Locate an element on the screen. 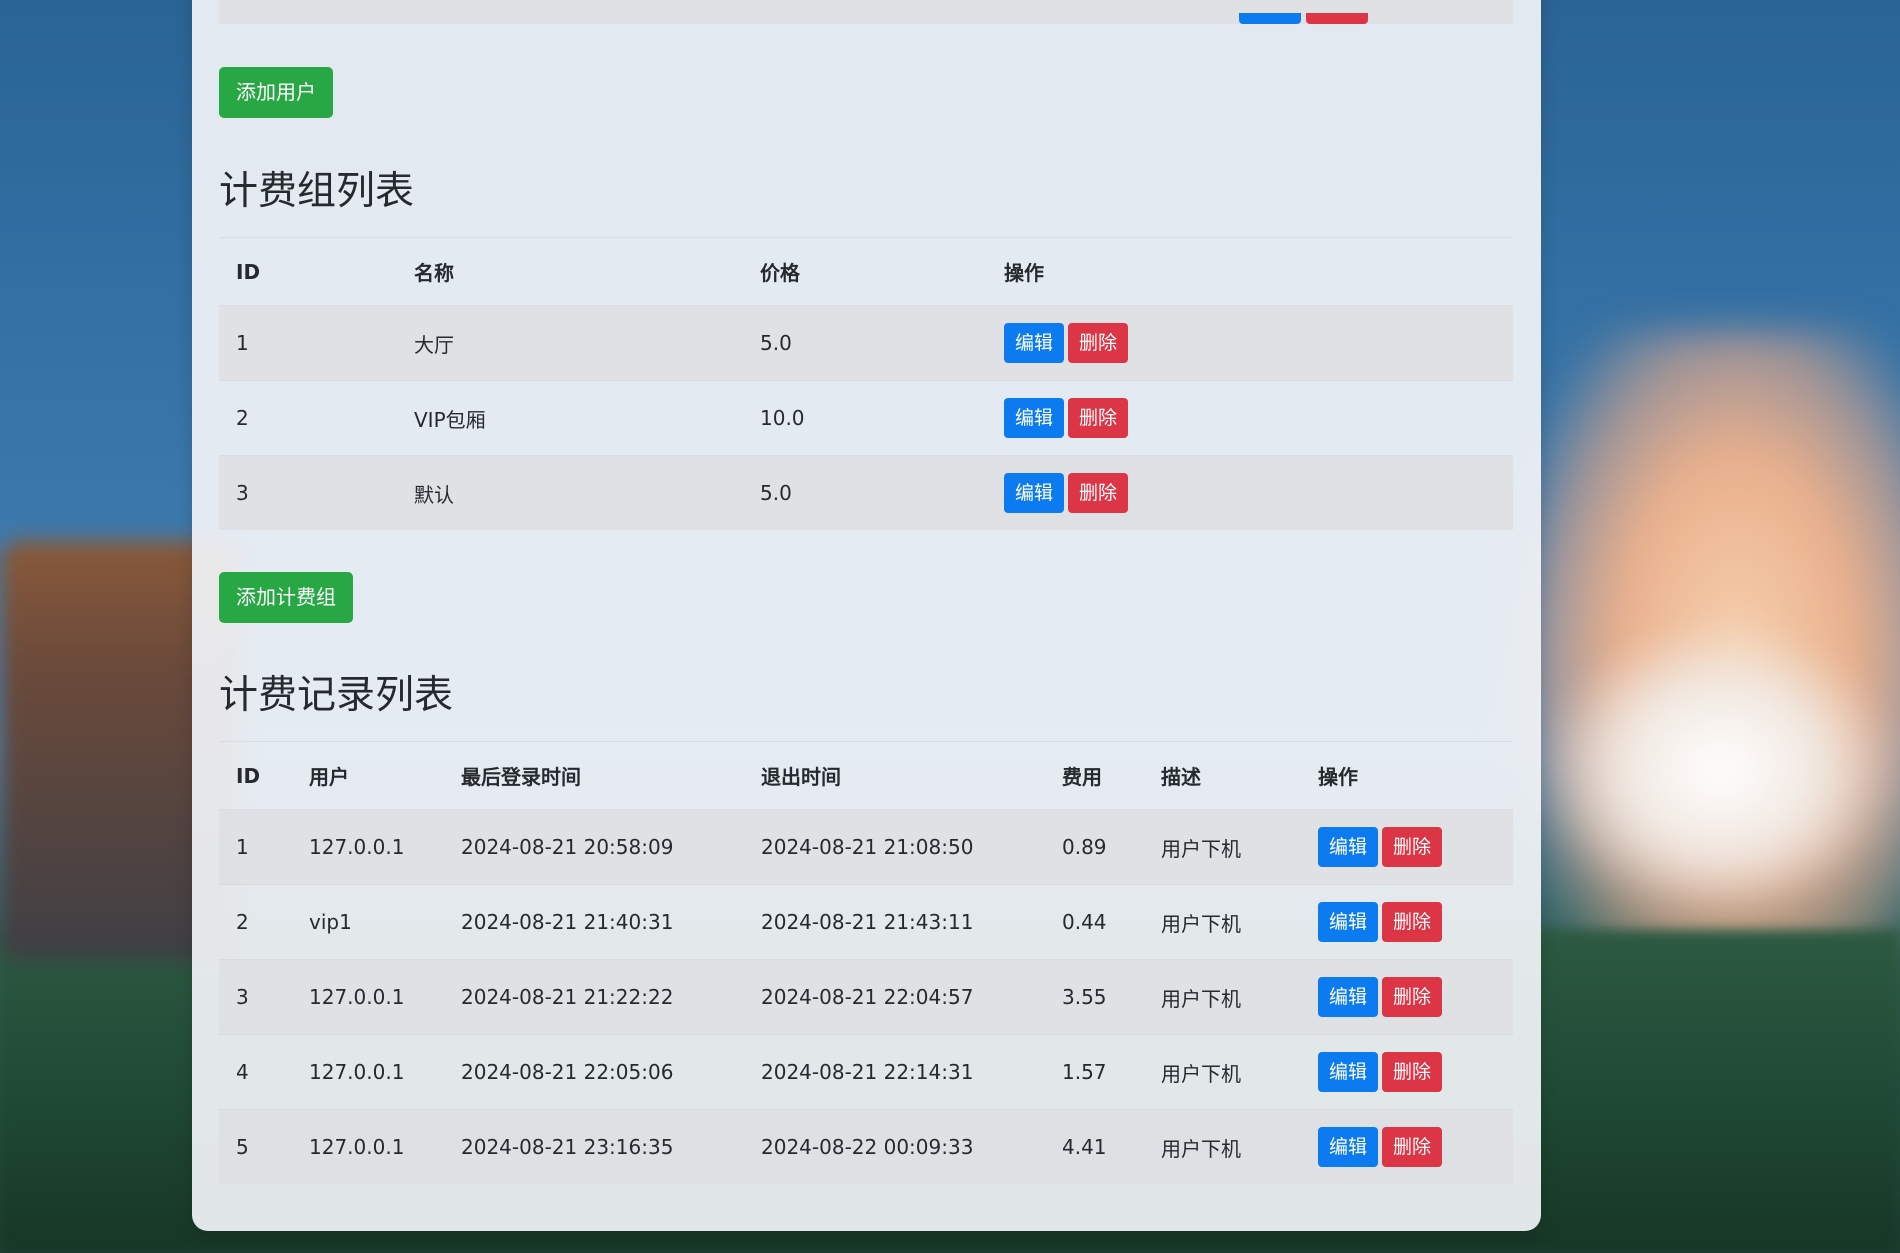 This screenshot has height=1253, width=1900. table-header-row: ID 名称 价格 操作 is located at coordinates (866, 272).